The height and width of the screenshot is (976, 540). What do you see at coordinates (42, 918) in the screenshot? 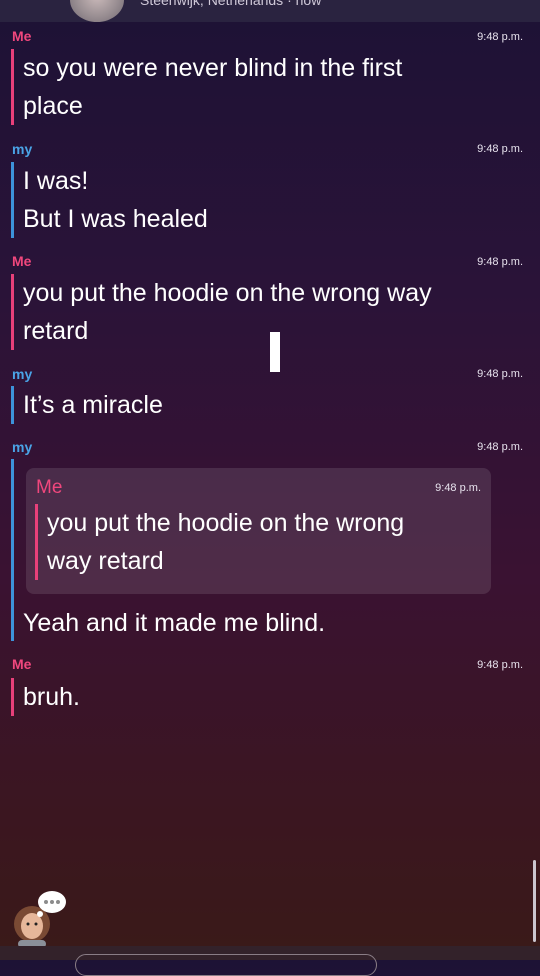
I see `bitmoji-avatar` at bounding box center [42, 918].